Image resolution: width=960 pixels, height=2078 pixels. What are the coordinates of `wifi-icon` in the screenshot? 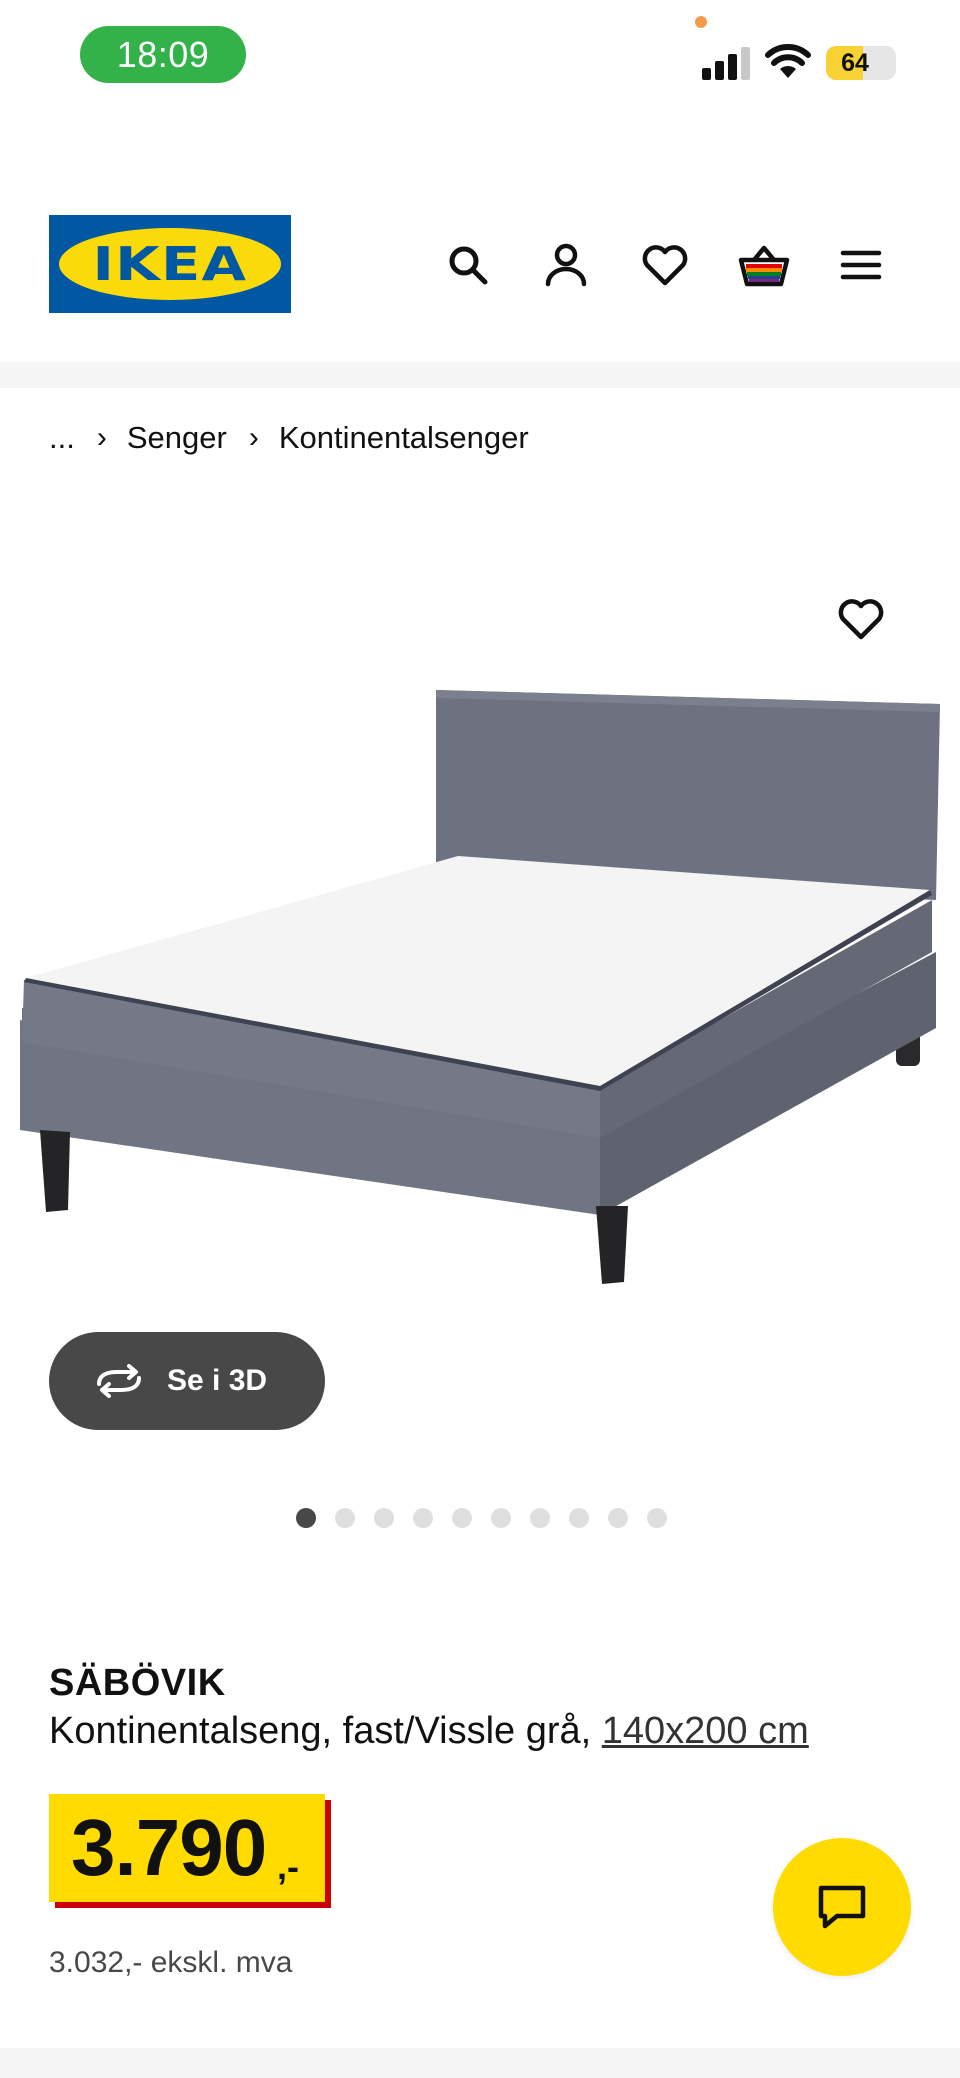 It's located at (788, 61).